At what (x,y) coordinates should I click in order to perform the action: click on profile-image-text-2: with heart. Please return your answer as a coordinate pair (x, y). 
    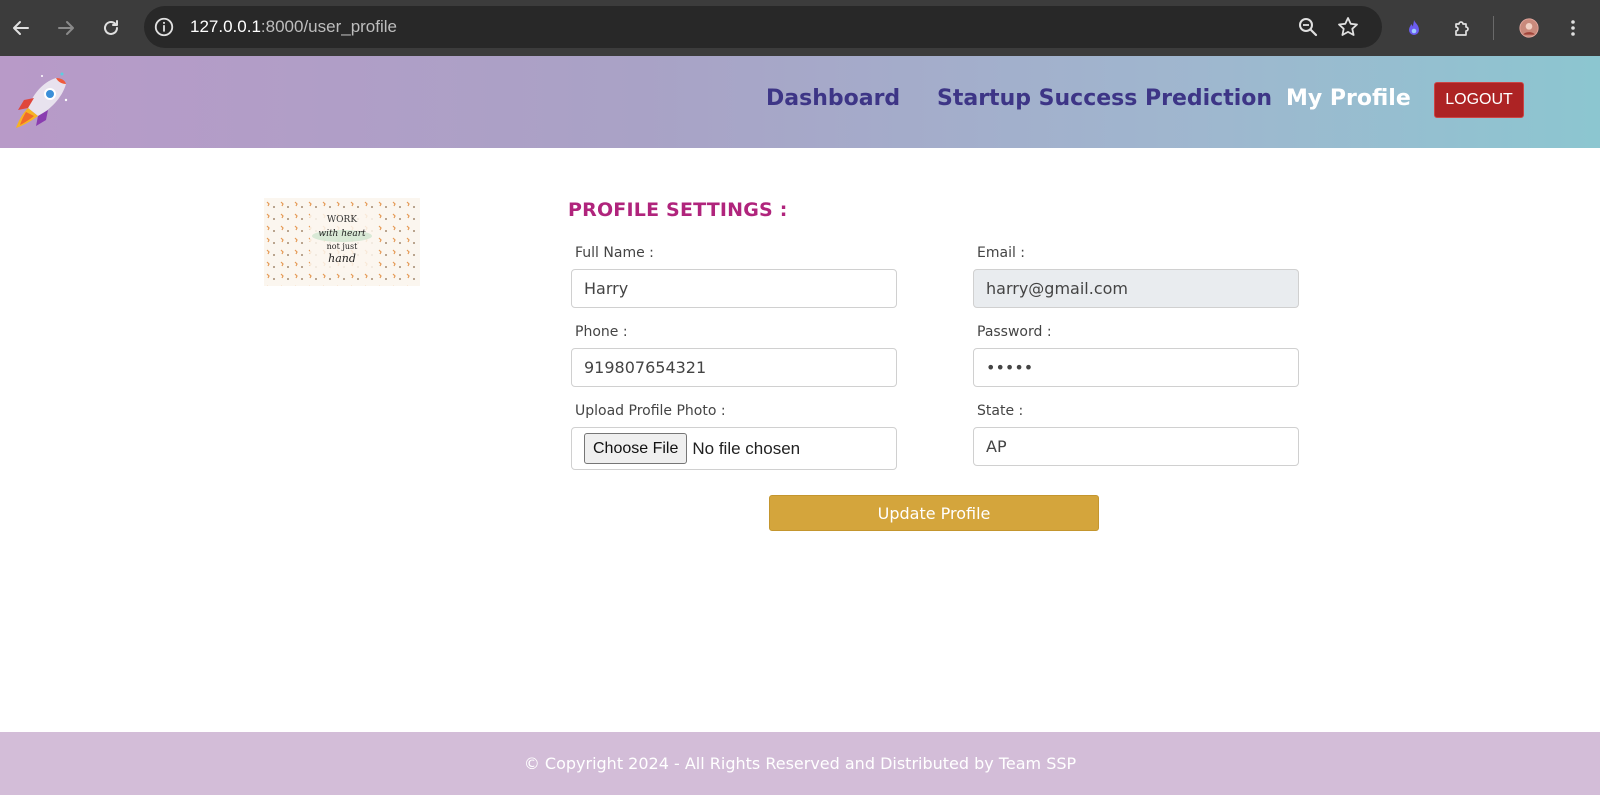
    Looking at the image, I should click on (342, 234).